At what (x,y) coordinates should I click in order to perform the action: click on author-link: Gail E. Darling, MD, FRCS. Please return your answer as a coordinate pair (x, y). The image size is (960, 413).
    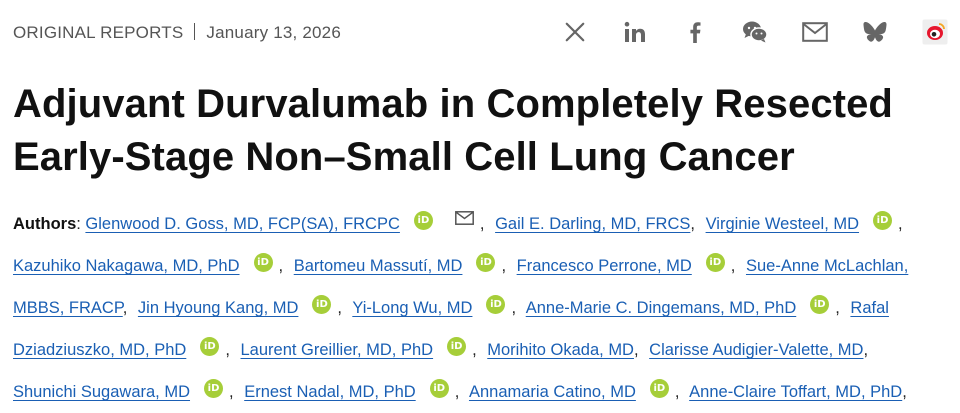
    Looking at the image, I should click on (592, 224).